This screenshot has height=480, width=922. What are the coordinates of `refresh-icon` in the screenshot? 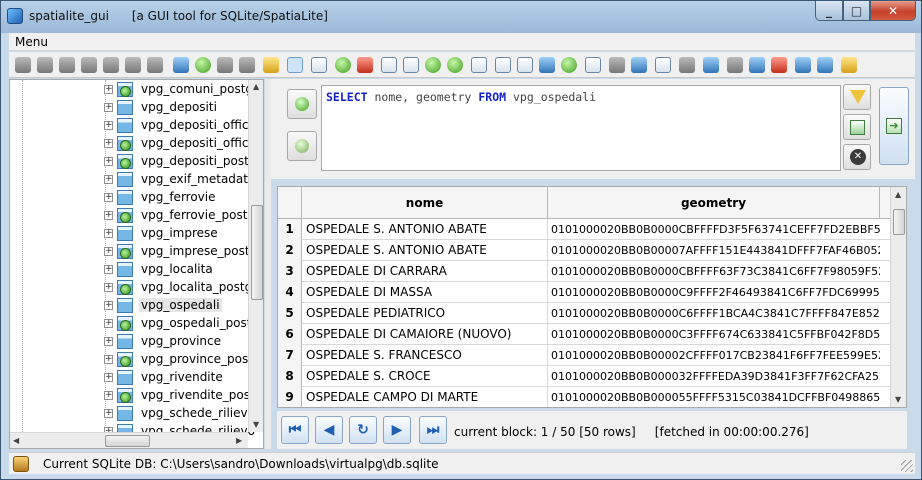 It's located at (203, 65).